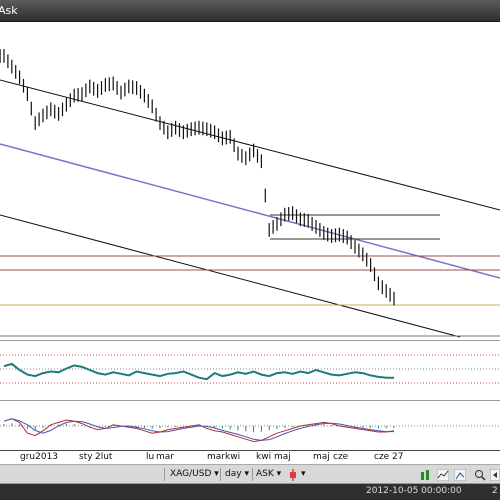  I want to click on zoom-button, so click(480, 475).